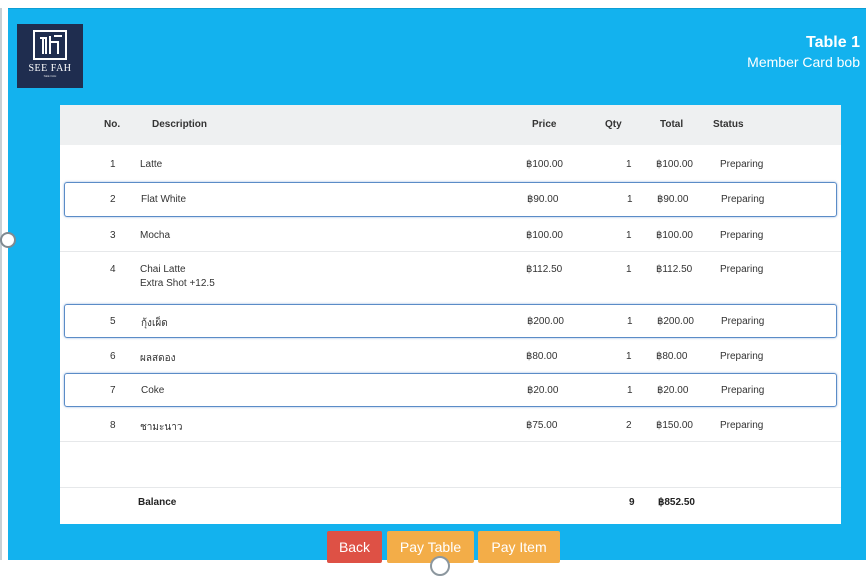 The height and width of the screenshot is (576, 866). Describe the element at coordinates (154, 323) in the screenshot. I see `row-description: กุ้งเผ็ด` at that location.